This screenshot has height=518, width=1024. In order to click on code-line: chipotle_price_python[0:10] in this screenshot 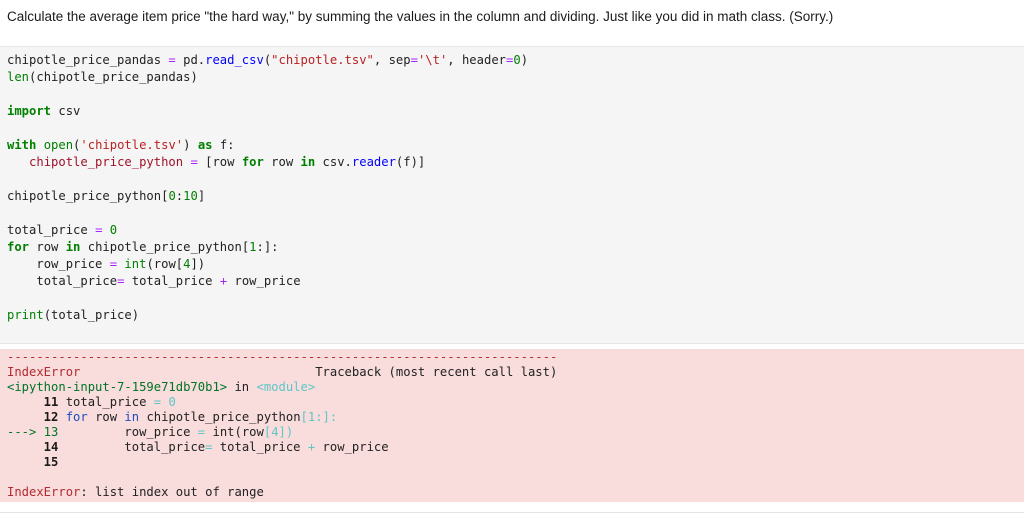, I will do `click(106, 196)`.